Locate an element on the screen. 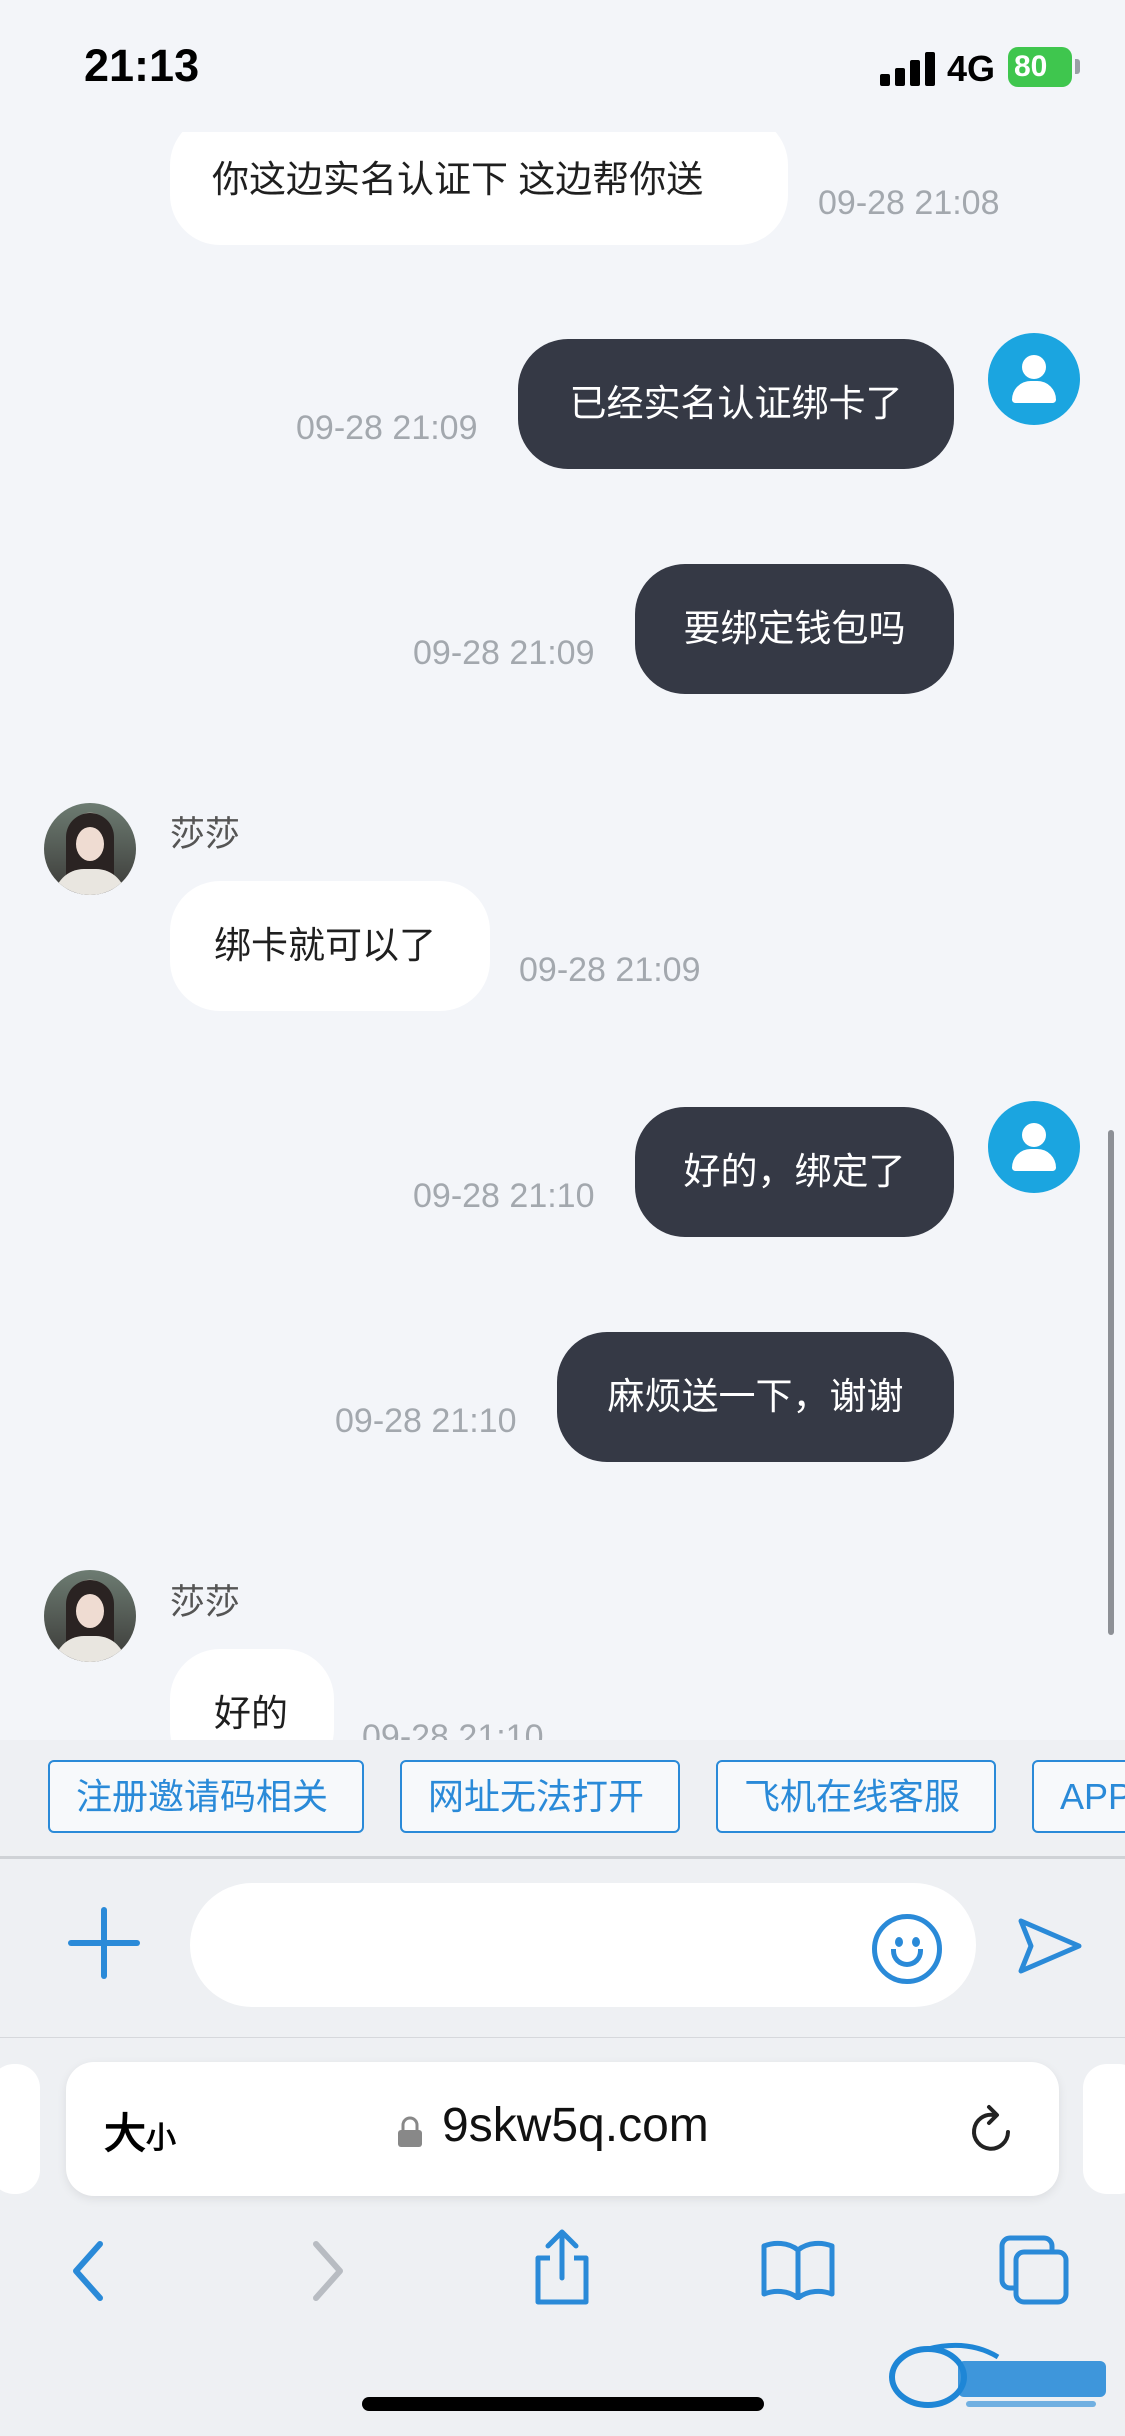 This screenshot has width=1125, height=2436. emoji-icon is located at coordinates (907, 1949).